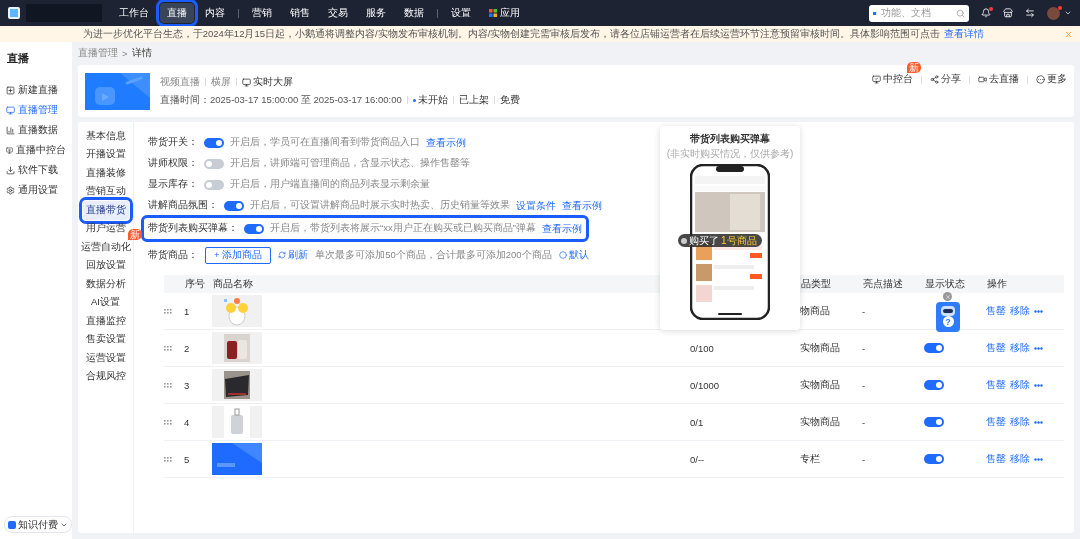  I want to click on sidebar-item: 直播管理, so click(36, 110).